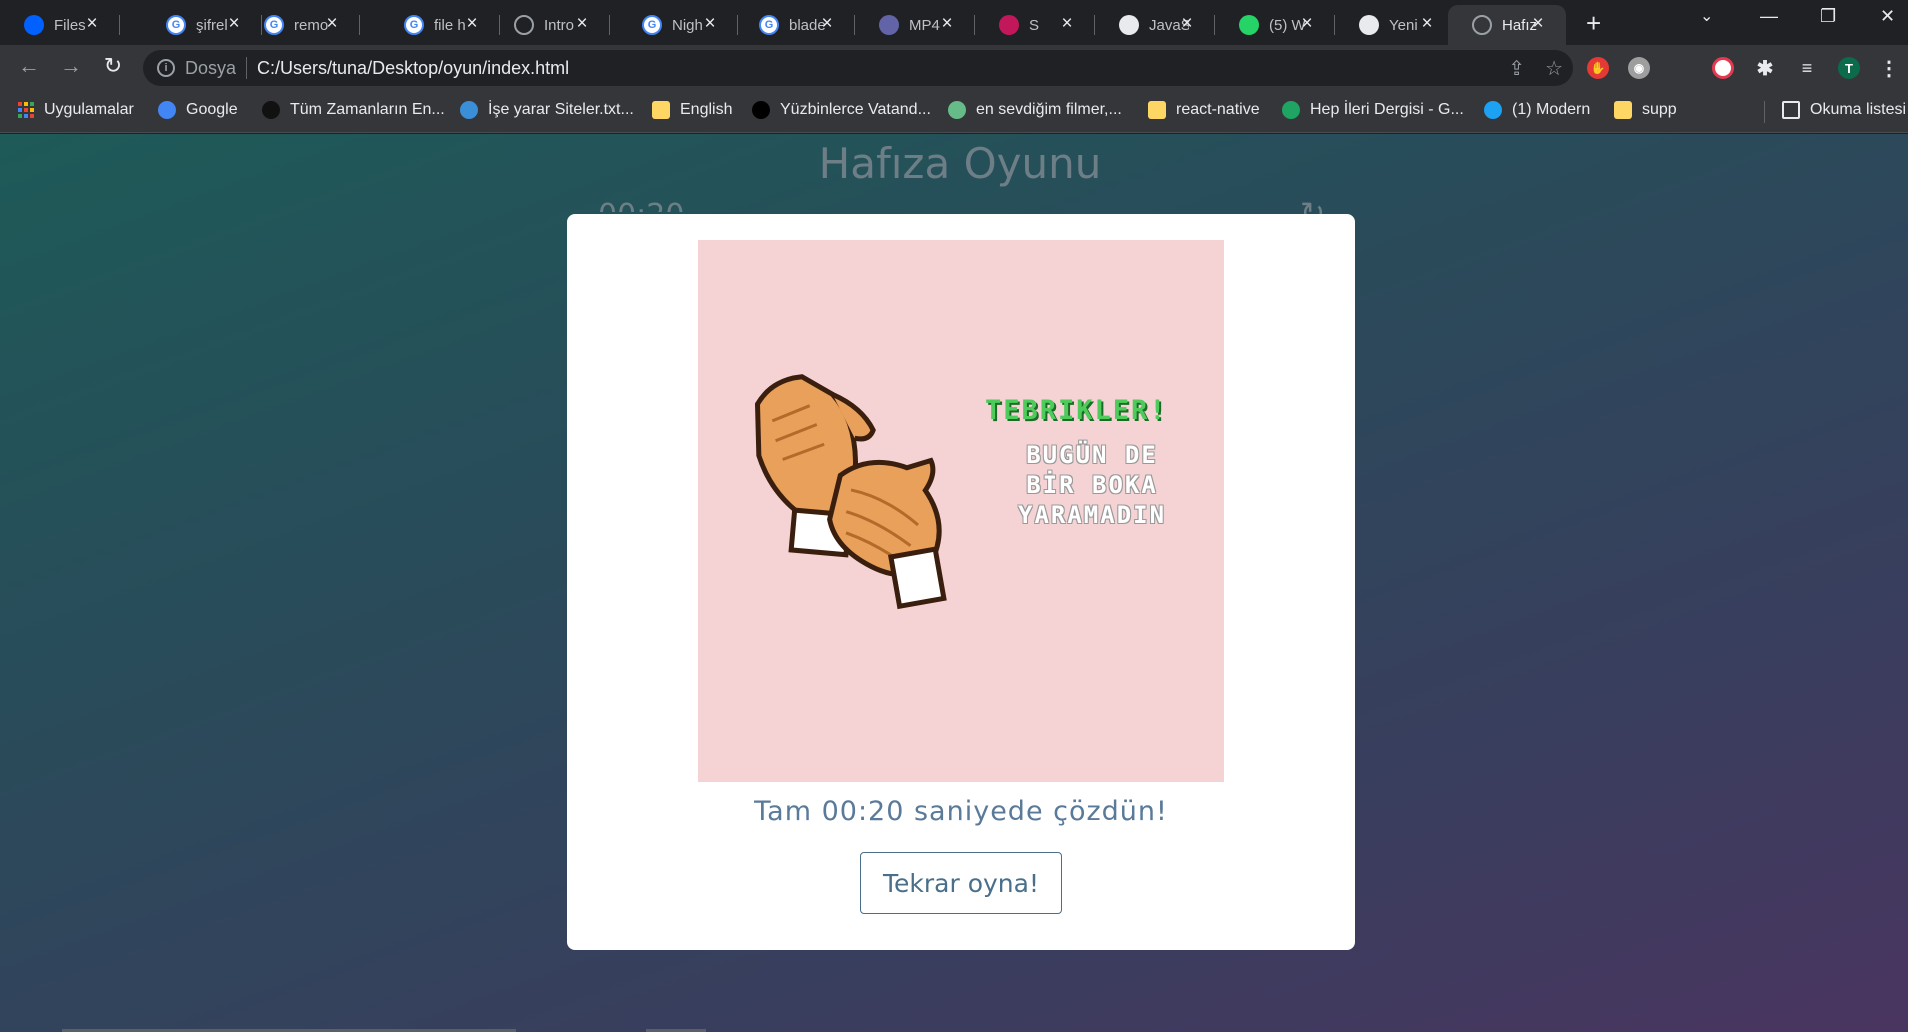  Describe the element at coordinates (1009, 25) in the screenshot. I see `audio-tab-icon` at that location.